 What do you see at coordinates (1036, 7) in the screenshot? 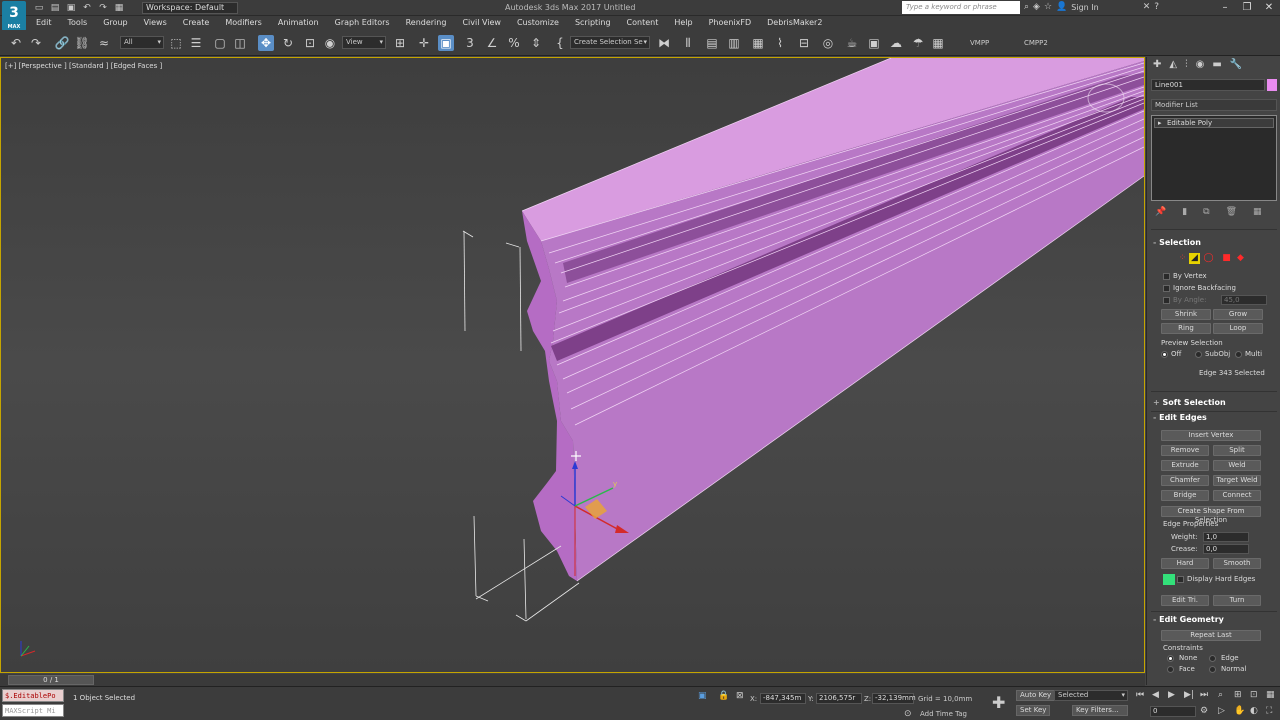
I see `subscription-icon: ◈` at bounding box center [1036, 7].